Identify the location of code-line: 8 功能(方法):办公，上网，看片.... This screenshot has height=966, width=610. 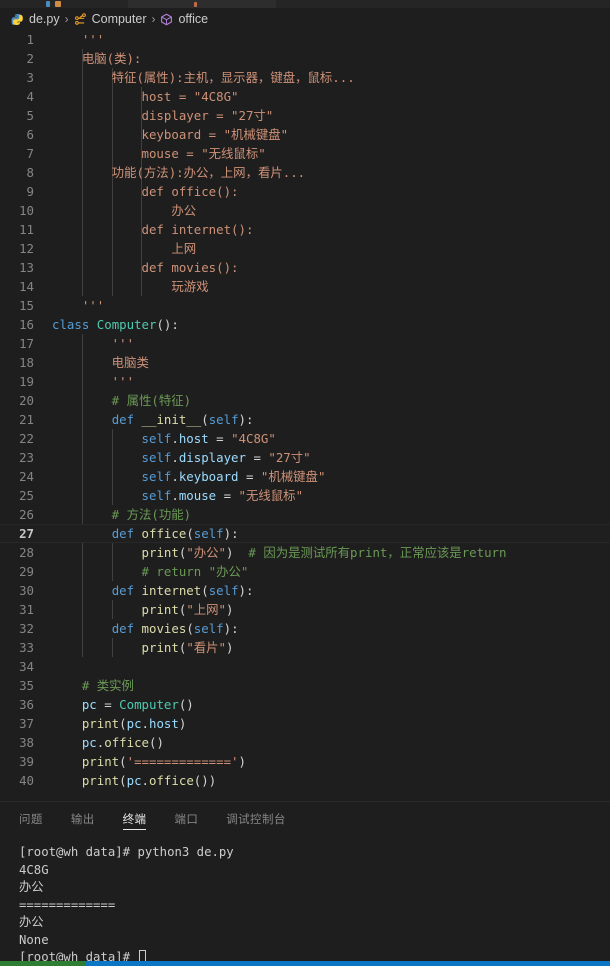
(305, 172).